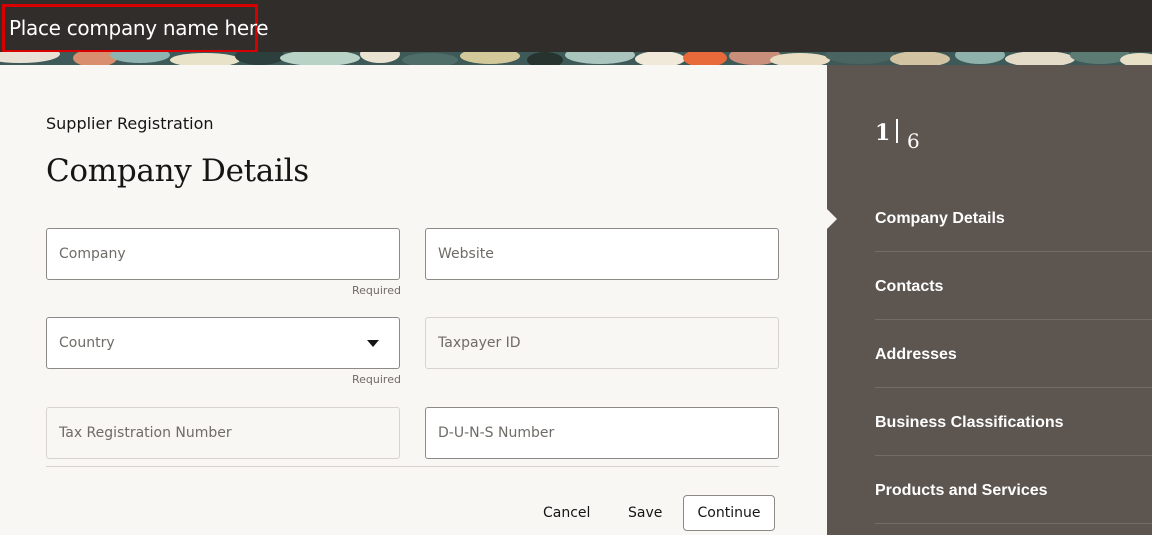 The height and width of the screenshot is (535, 1152). Describe the element at coordinates (466, 254) in the screenshot. I see `website-placeholder: Website` at that location.